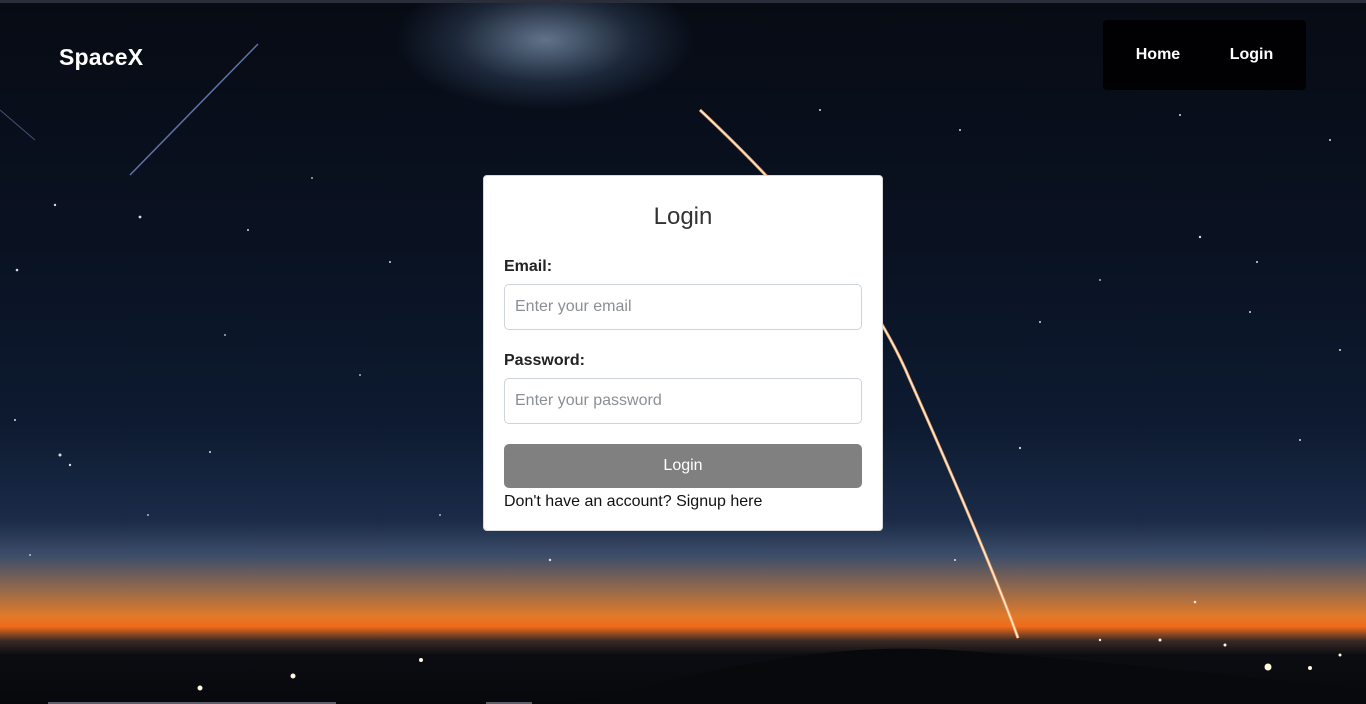 The width and height of the screenshot is (1366, 704). What do you see at coordinates (528, 266) in the screenshot?
I see `email-label: Email:` at bounding box center [528, 266].